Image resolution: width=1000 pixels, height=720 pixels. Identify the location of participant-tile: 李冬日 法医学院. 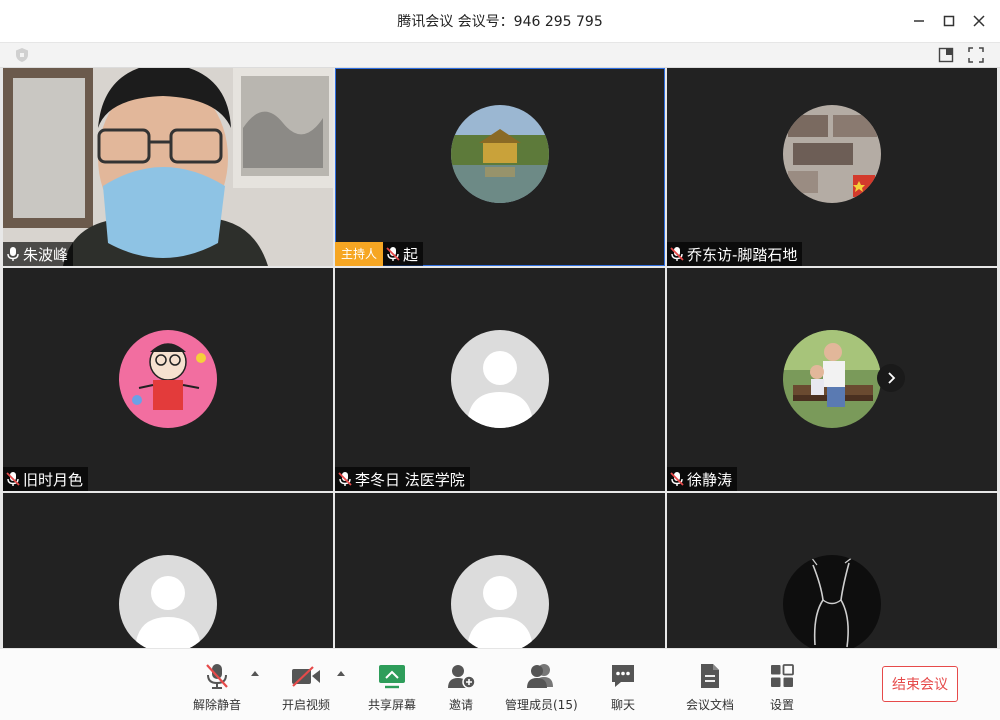
(500, 379).